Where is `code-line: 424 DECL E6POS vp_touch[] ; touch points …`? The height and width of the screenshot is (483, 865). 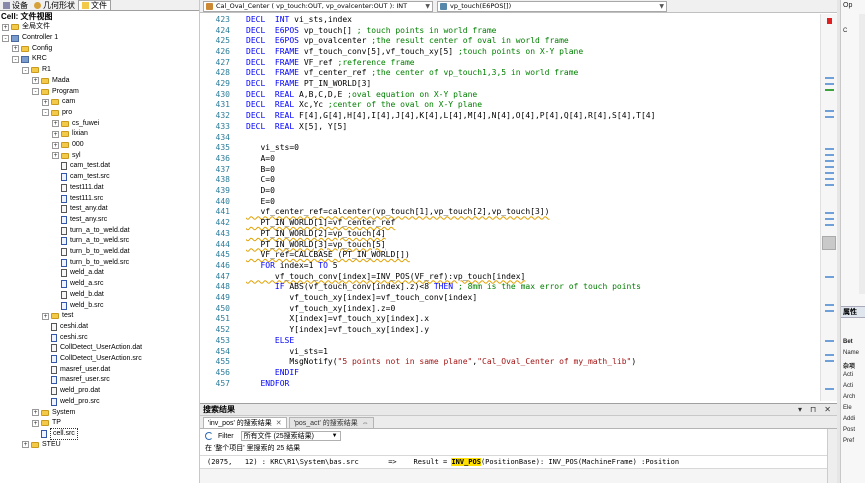
code-line: 424 DECL E6POS vp_touch[] ; touch points … is located at coordinates (348, 30).